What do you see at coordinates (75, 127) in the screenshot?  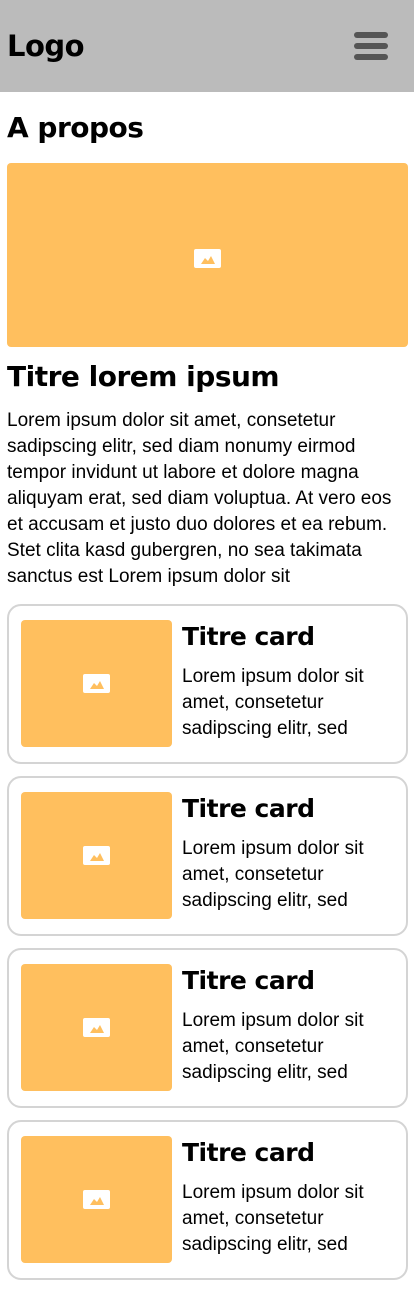 I see `page-title: A propos` at bounding box center [75, 127].